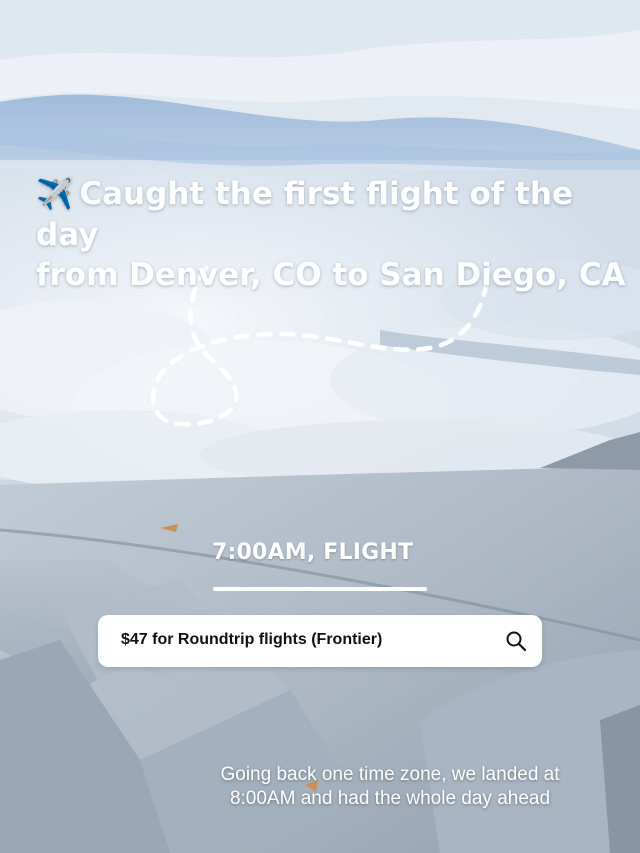 This screenshot has width=640, height=853. Describe the element at coordinates (313, 552) in the screenshot. I see `time-label: 7:00AM, FLIGHT` at that location.